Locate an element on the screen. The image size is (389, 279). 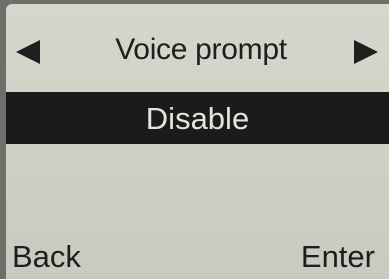
arrow-left-icon is located at coordinates (28, 52).